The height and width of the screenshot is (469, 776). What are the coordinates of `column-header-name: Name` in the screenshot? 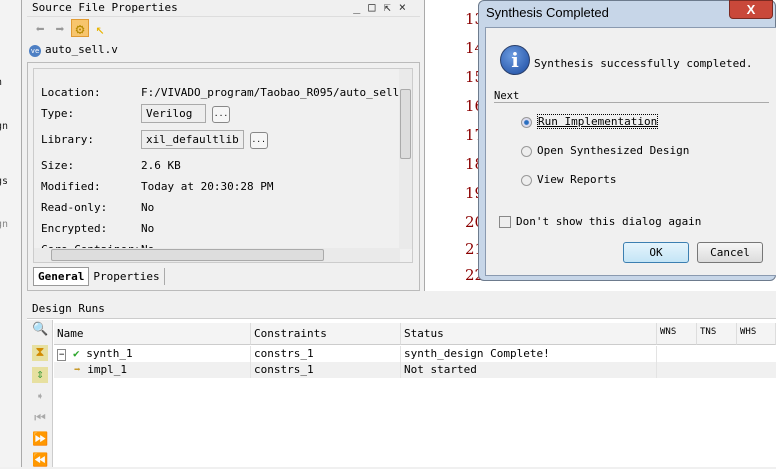 It's located at (152, 334).